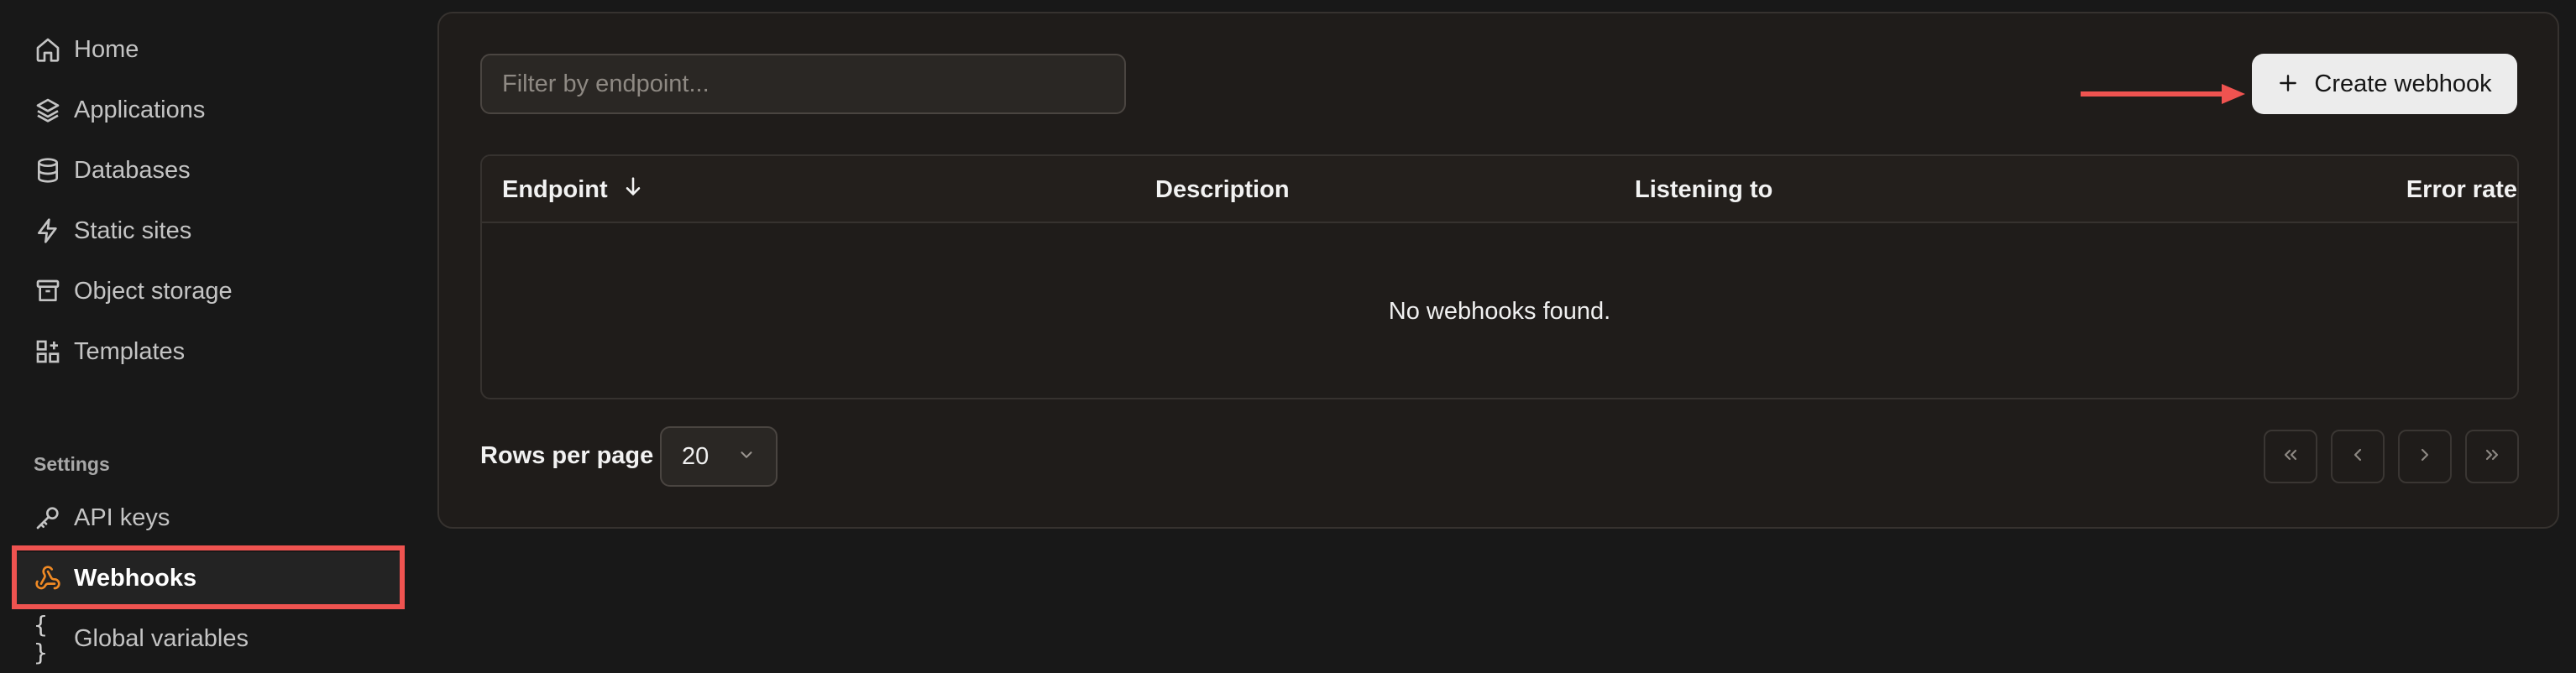 The image size is (2576, 673). Describe the element at coordinates (2403, 83) in the screenshot. I see `create-webhook-label: Create webhook` at that location.